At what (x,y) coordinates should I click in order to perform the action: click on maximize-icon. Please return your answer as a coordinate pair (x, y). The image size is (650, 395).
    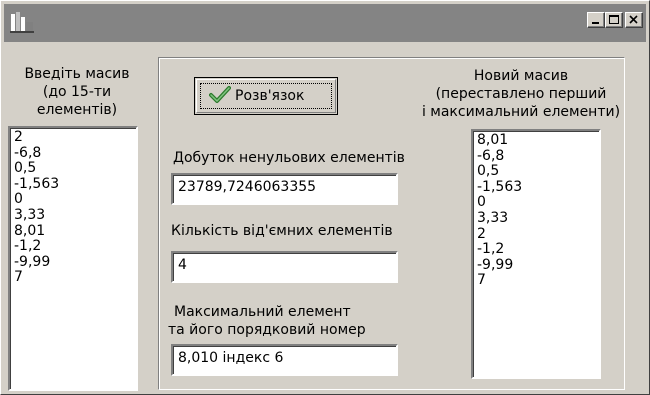
    Looking at the image, I should click on (614, 19).